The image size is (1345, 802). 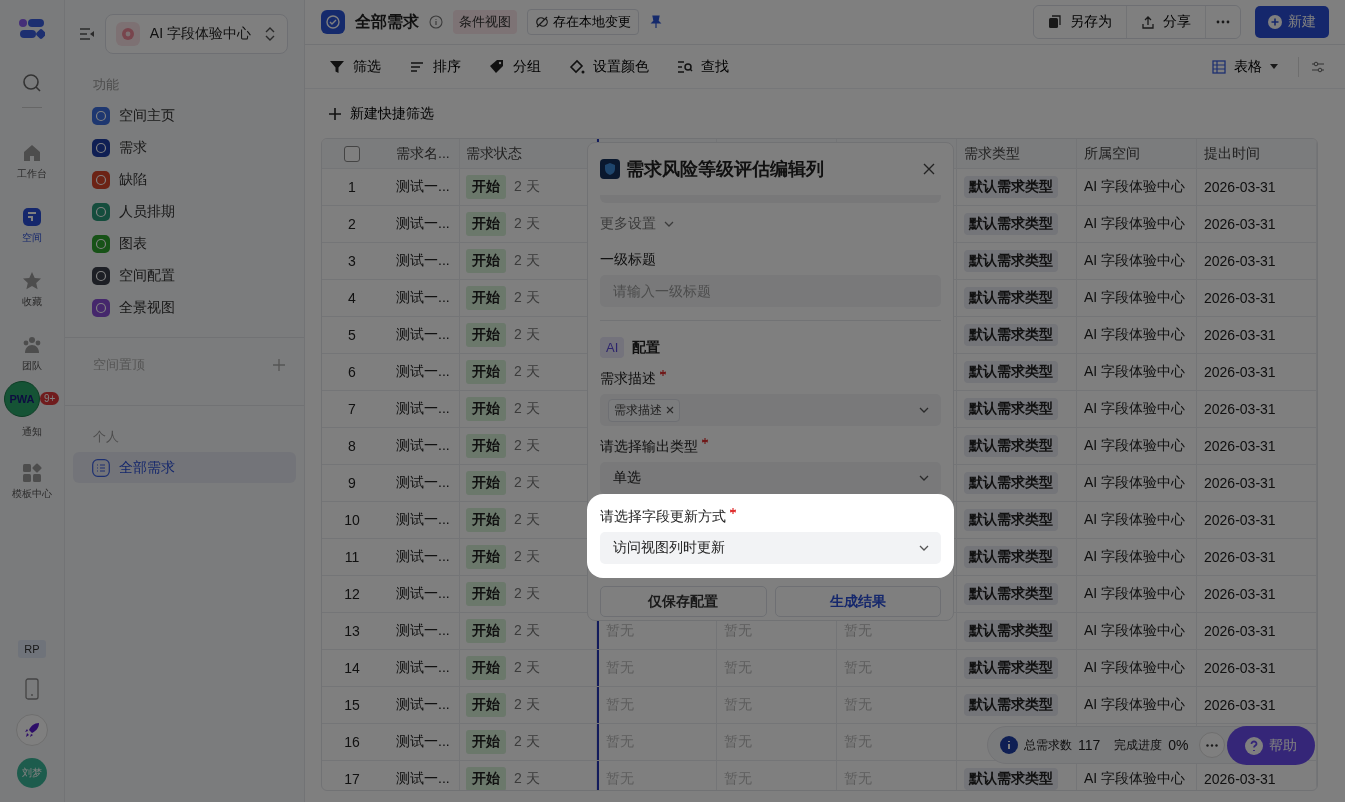 I want to click on add-icon, so click(x=279, y=365).